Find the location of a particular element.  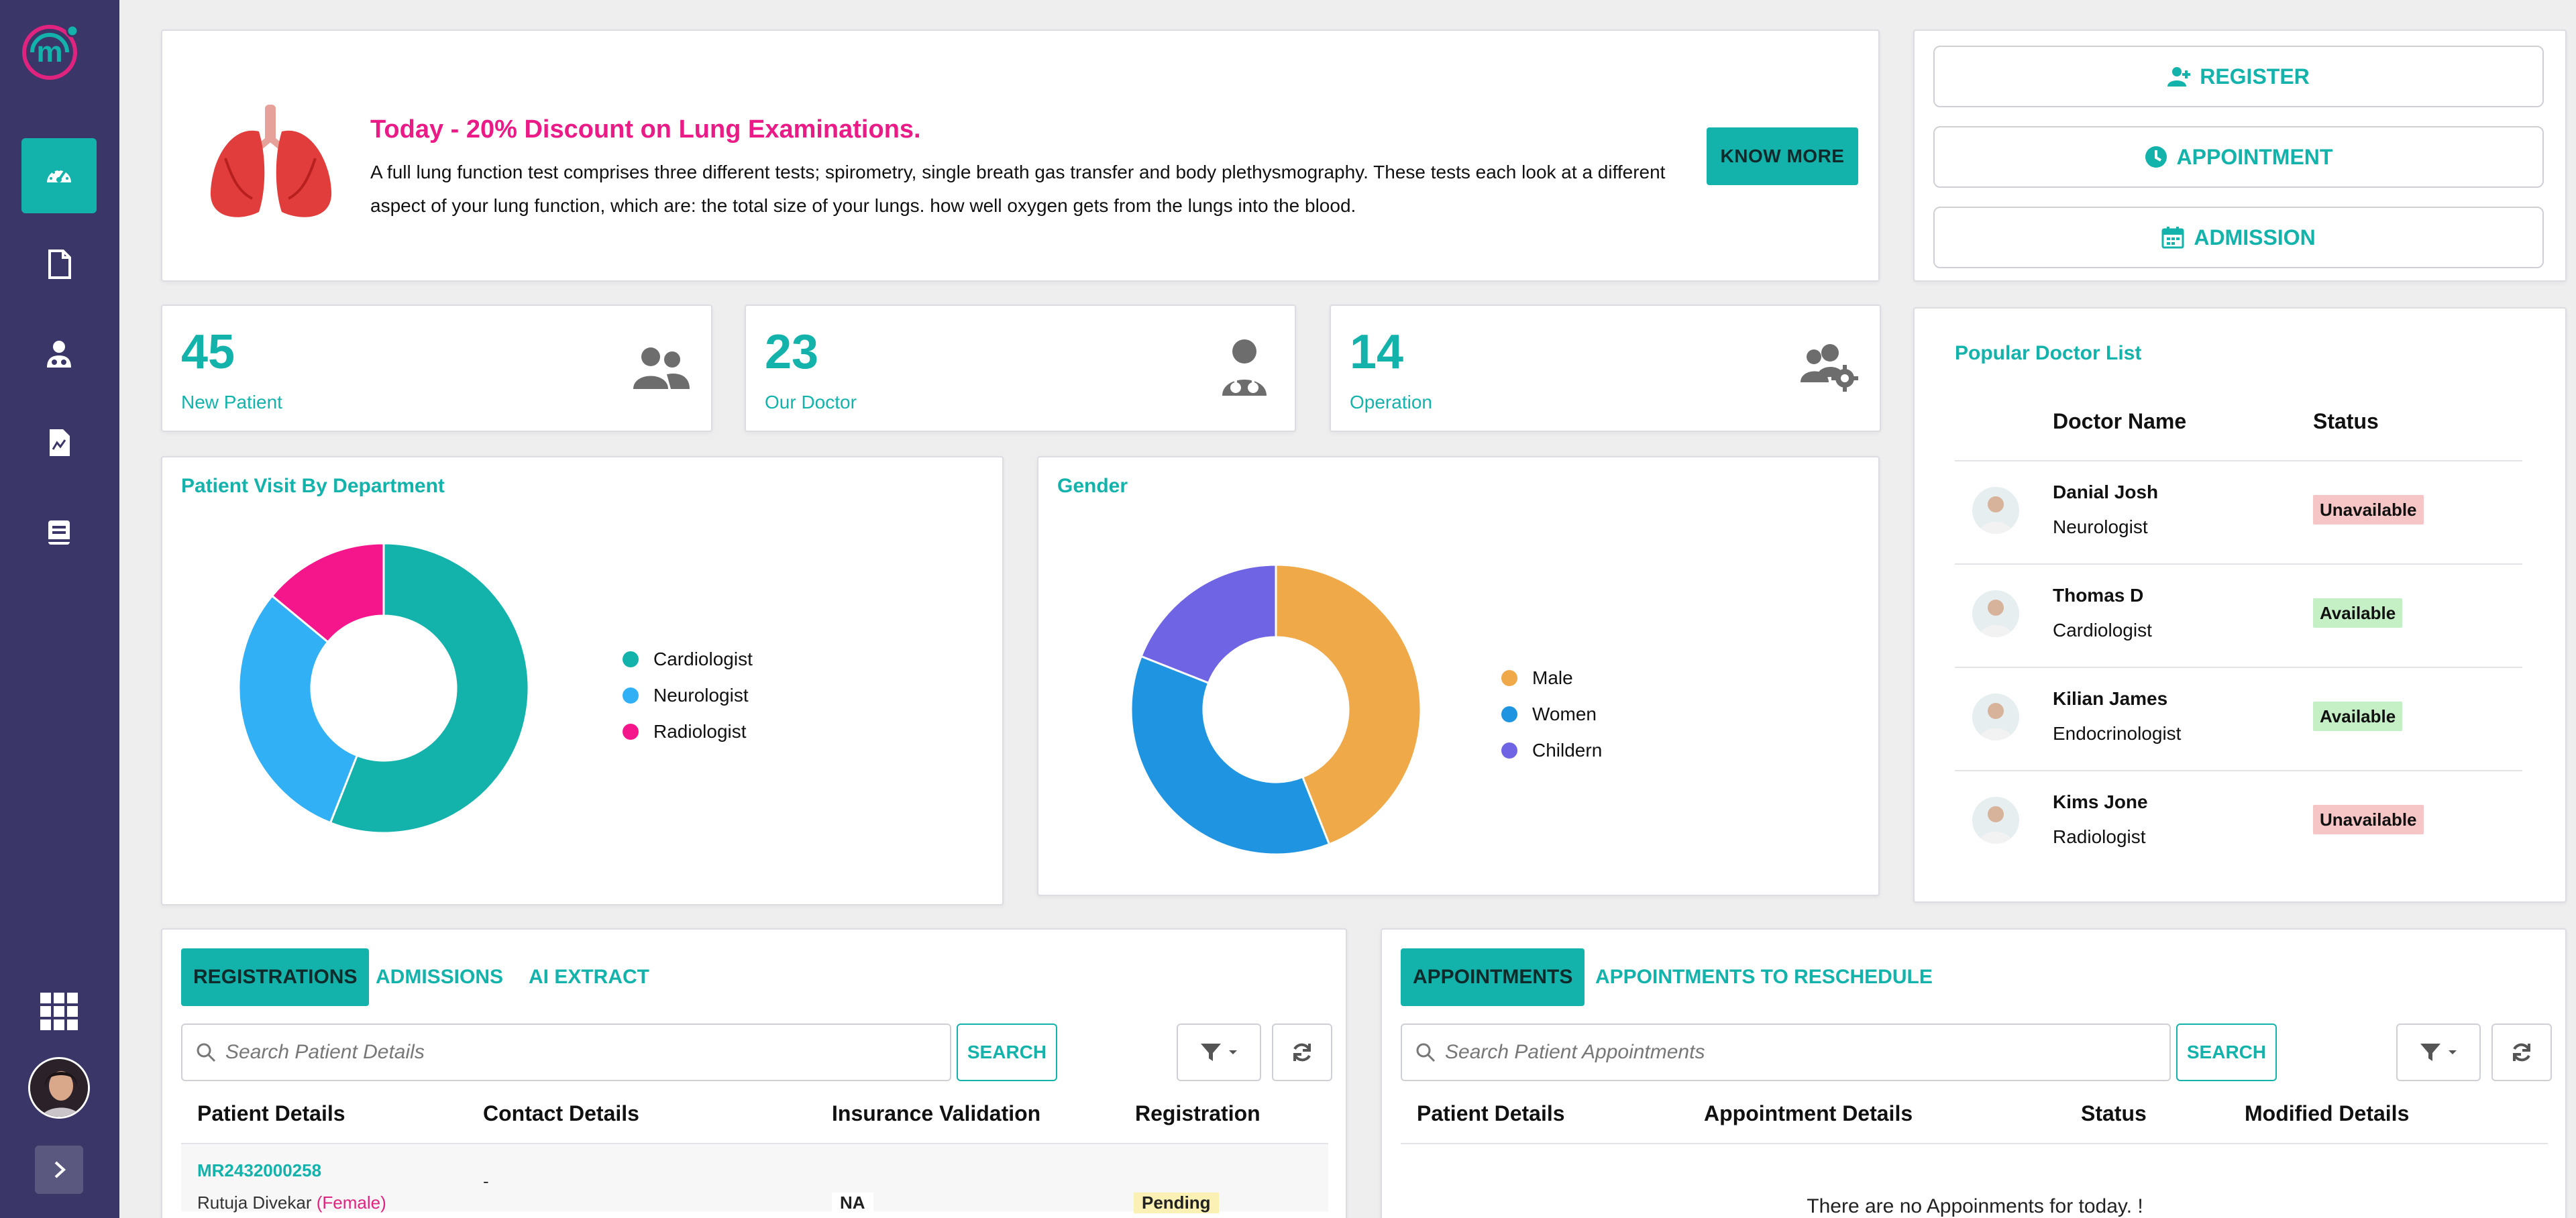

legend-label: Cardiologist is located at coordinates (703, 659).